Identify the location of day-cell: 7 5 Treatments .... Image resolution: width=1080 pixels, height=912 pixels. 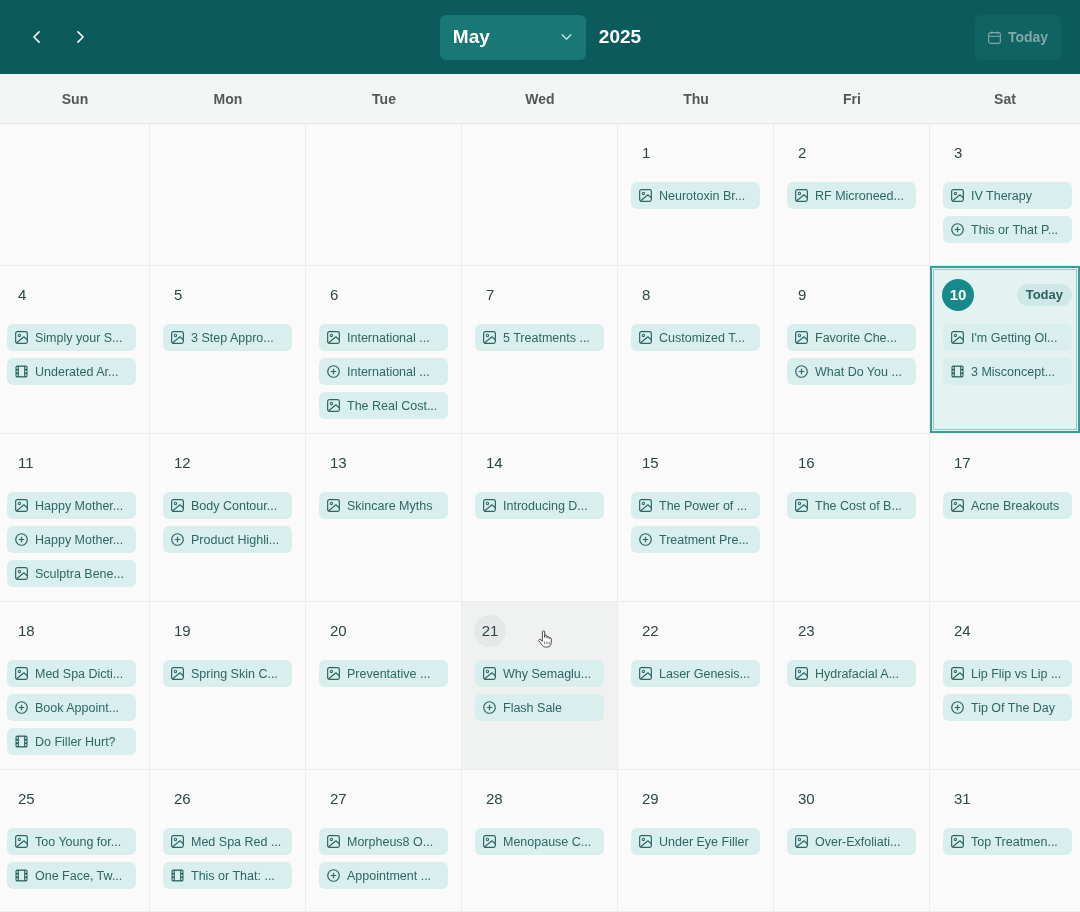
(540, 350).